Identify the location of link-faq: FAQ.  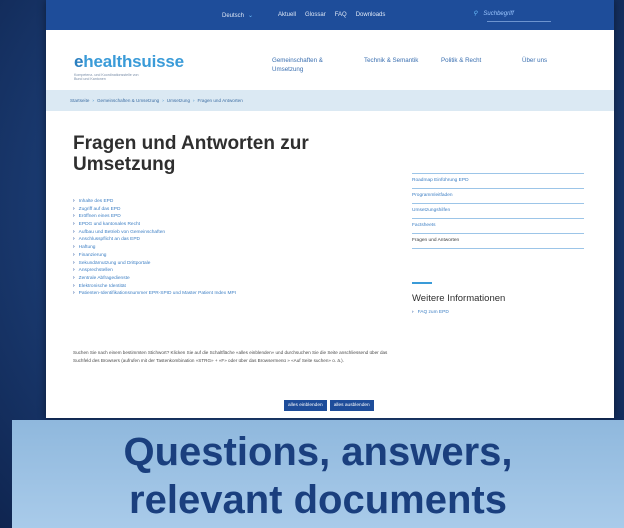
(341, 15).